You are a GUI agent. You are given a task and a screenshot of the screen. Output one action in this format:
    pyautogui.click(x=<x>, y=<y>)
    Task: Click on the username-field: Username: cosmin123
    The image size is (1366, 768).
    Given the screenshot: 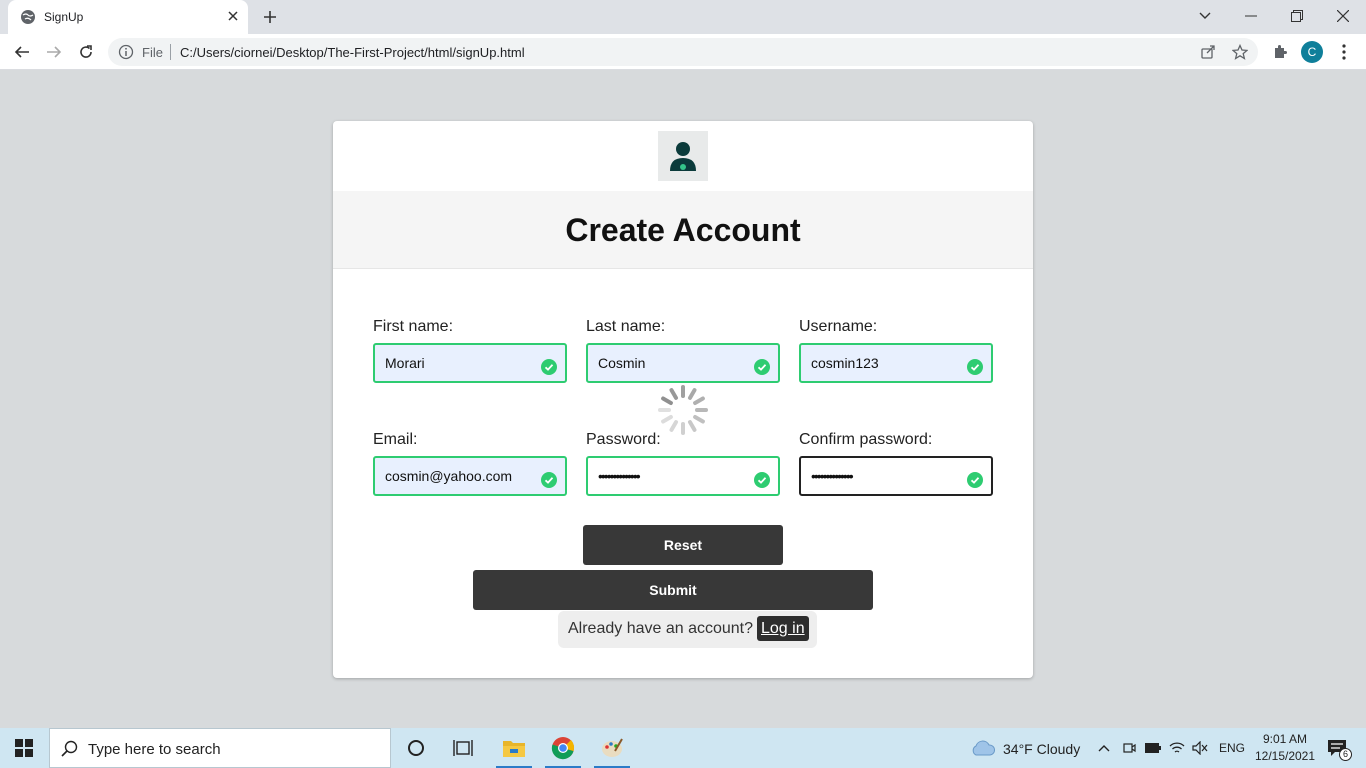 What is the action you would take?
    pyautogui.click(x=896, y=350)
    